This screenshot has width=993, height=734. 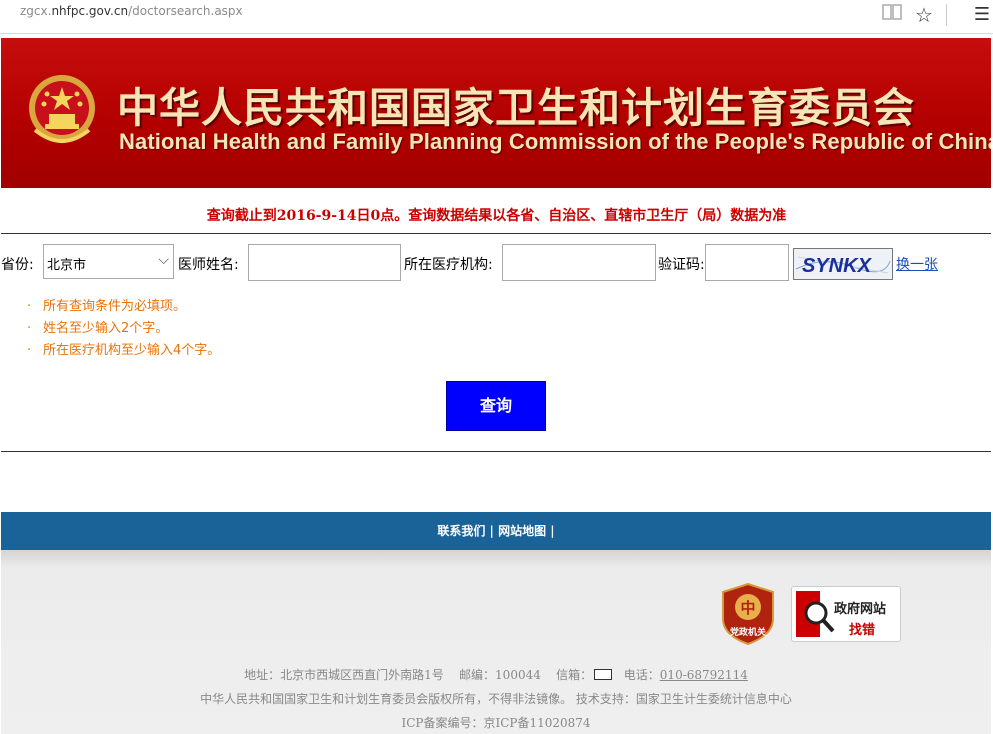 What do you see at coordinates (574, 675) in the screenshot?
I see `footer-mailbox-label: 信箱：` at bounding box center [574, 675].